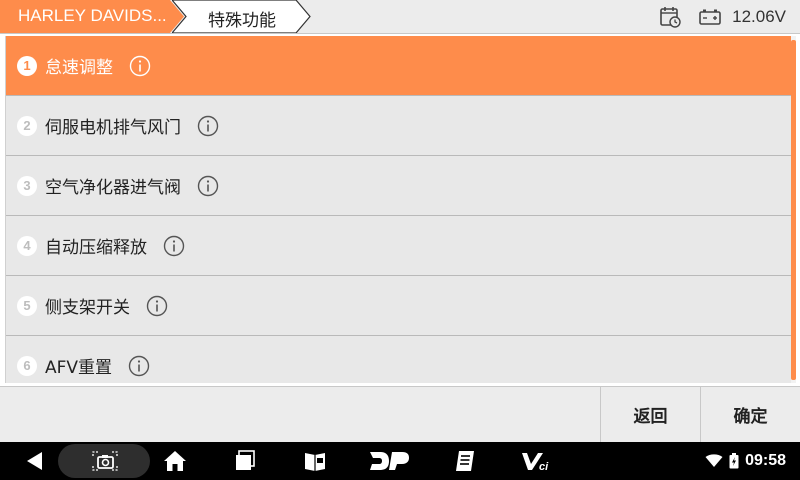 The width and height of the screenshot is (800, 480). I want to click on svg-text: ci, so click(544, 466).